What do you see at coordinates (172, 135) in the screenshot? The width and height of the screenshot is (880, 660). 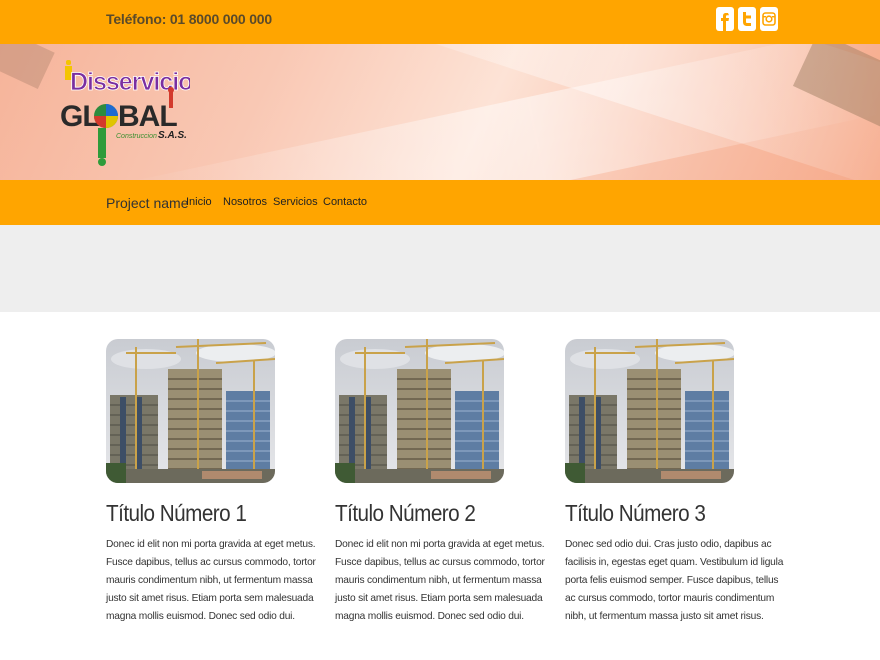 I see `svg-text: S.A.S.` at bounding box center [172, 135].